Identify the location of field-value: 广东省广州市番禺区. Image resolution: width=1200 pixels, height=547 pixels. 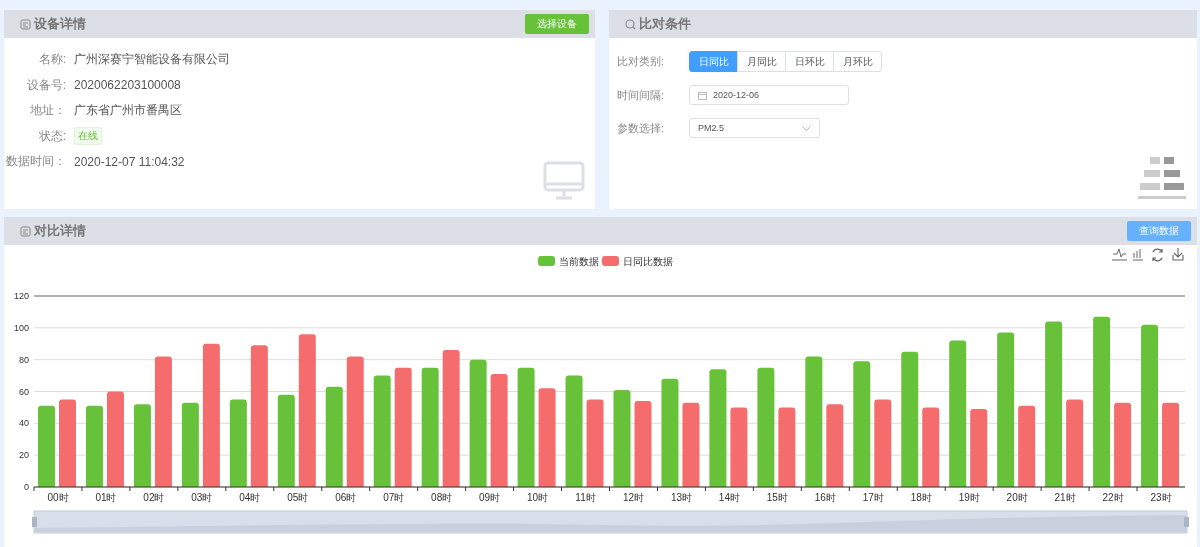
(128, 111).